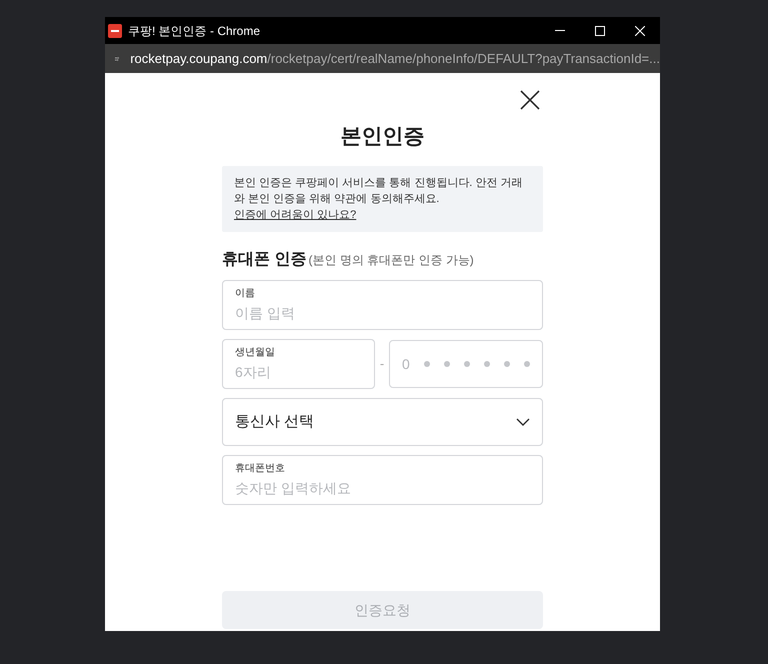  Describe the element at coordinates (298, 372) in the screenshot. I see `field-input: 6자리` at that location.